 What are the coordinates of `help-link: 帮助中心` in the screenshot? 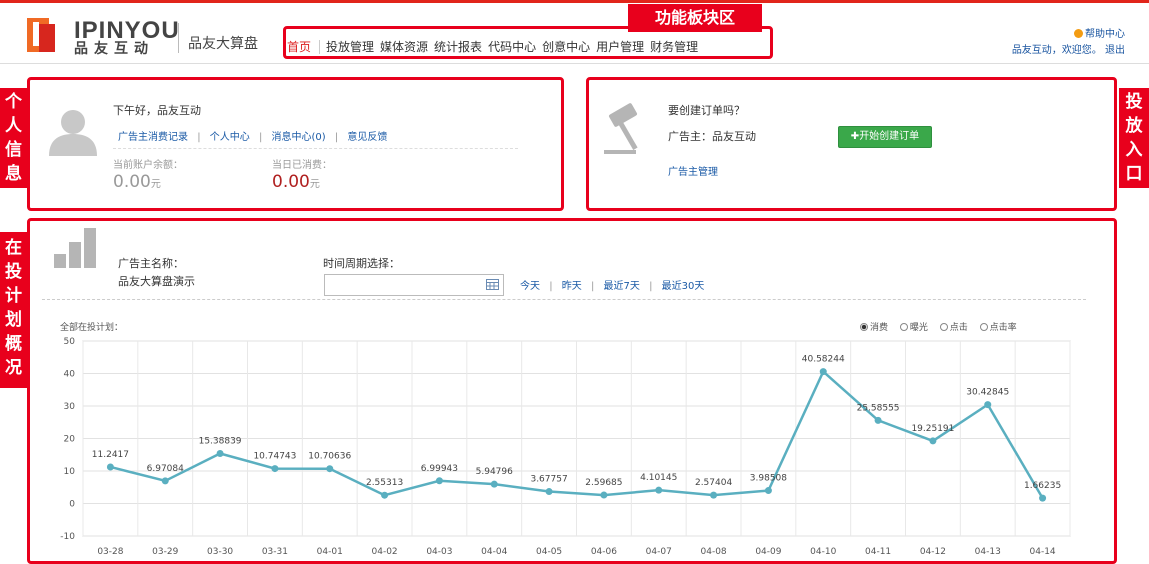 It's located at (1105, 34).